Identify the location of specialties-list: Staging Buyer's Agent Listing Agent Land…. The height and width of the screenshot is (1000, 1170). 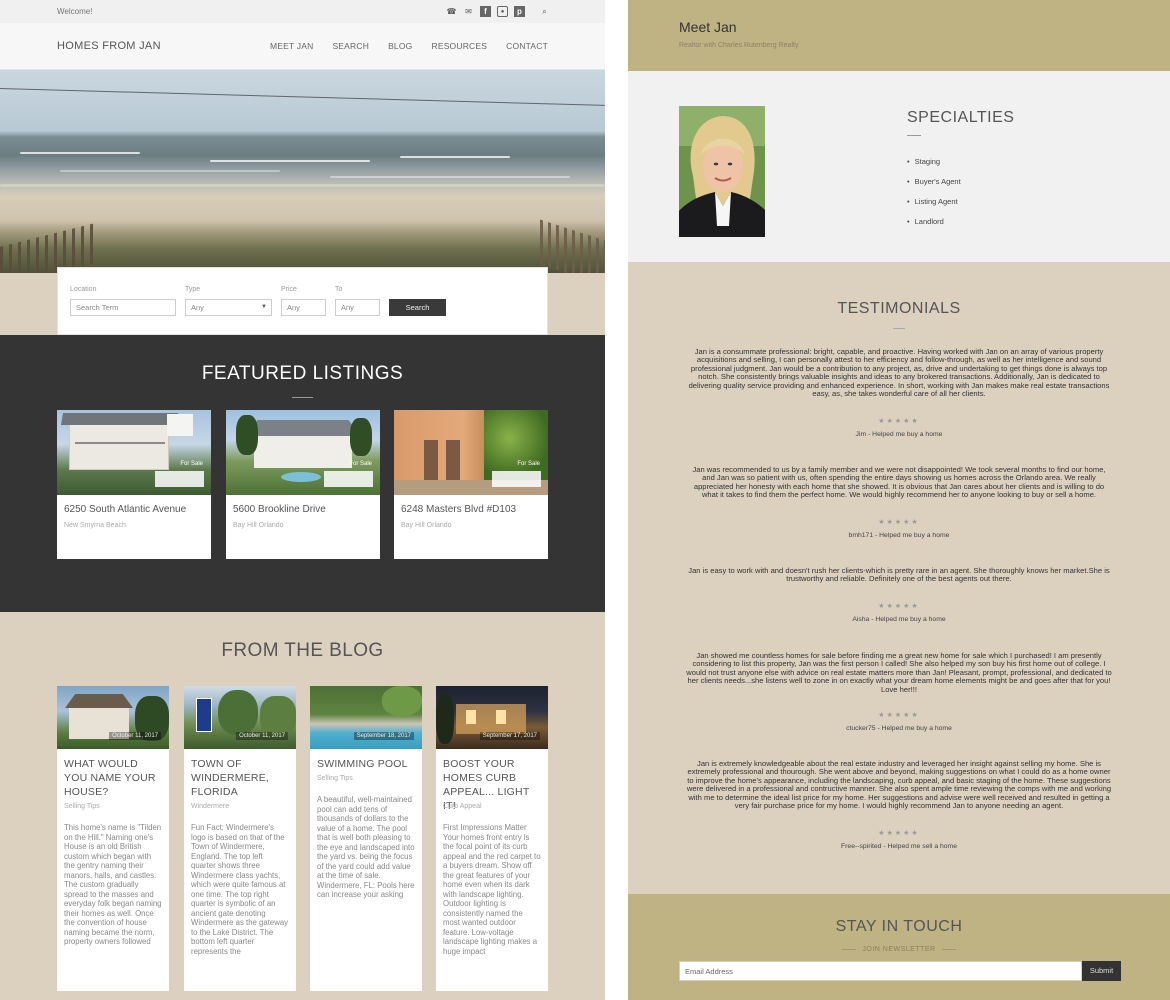
(934, 197).